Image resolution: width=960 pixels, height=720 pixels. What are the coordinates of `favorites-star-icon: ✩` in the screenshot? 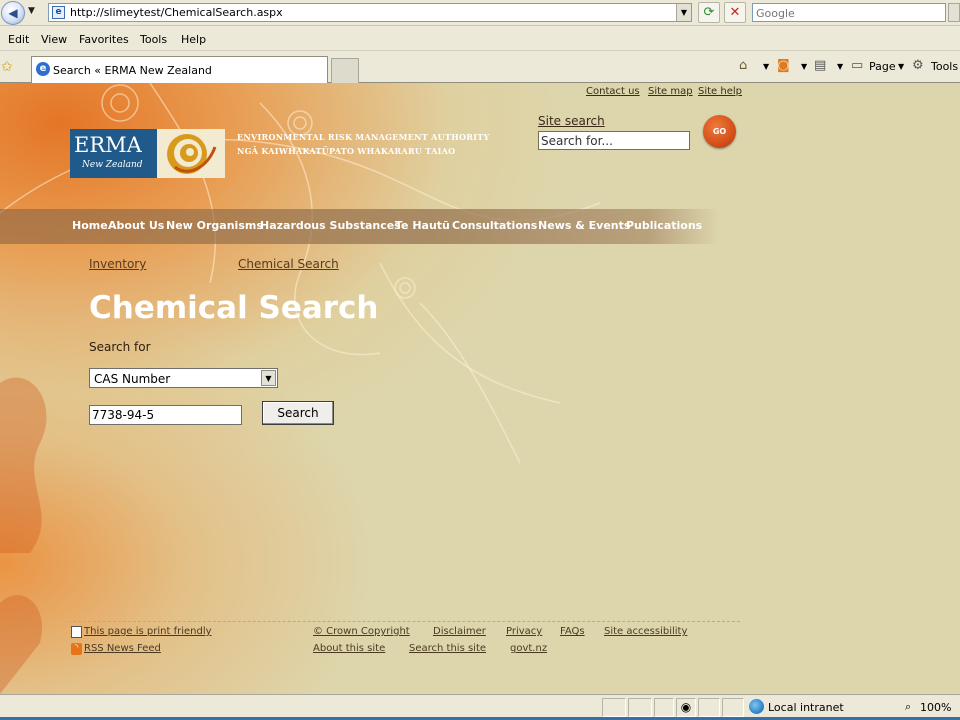 It's located at (7, 67).